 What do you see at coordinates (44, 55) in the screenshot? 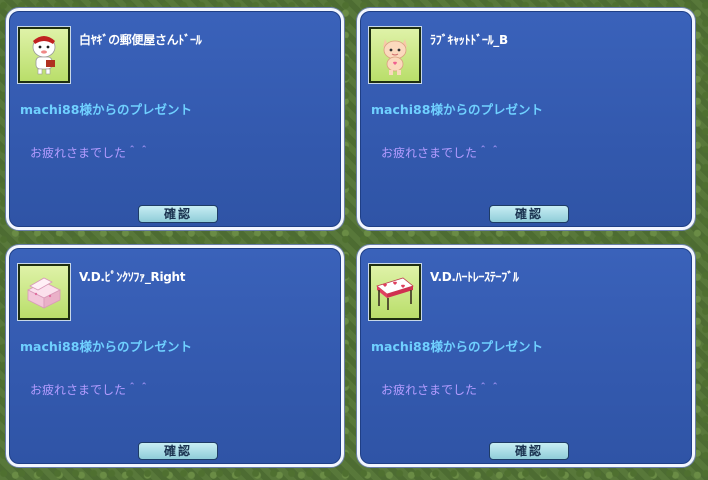
I see `goat-doll-icon` at bounding box center [44, 55].